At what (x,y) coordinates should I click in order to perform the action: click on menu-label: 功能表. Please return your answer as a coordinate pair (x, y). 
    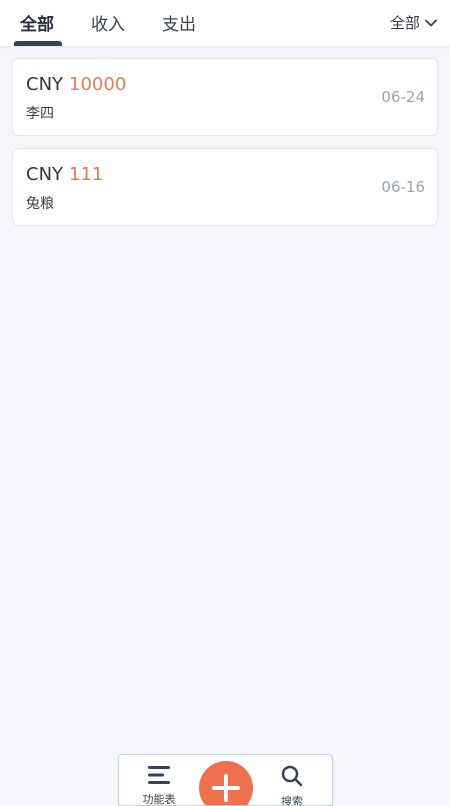
    Looking at the image, I should click on (159, 799).